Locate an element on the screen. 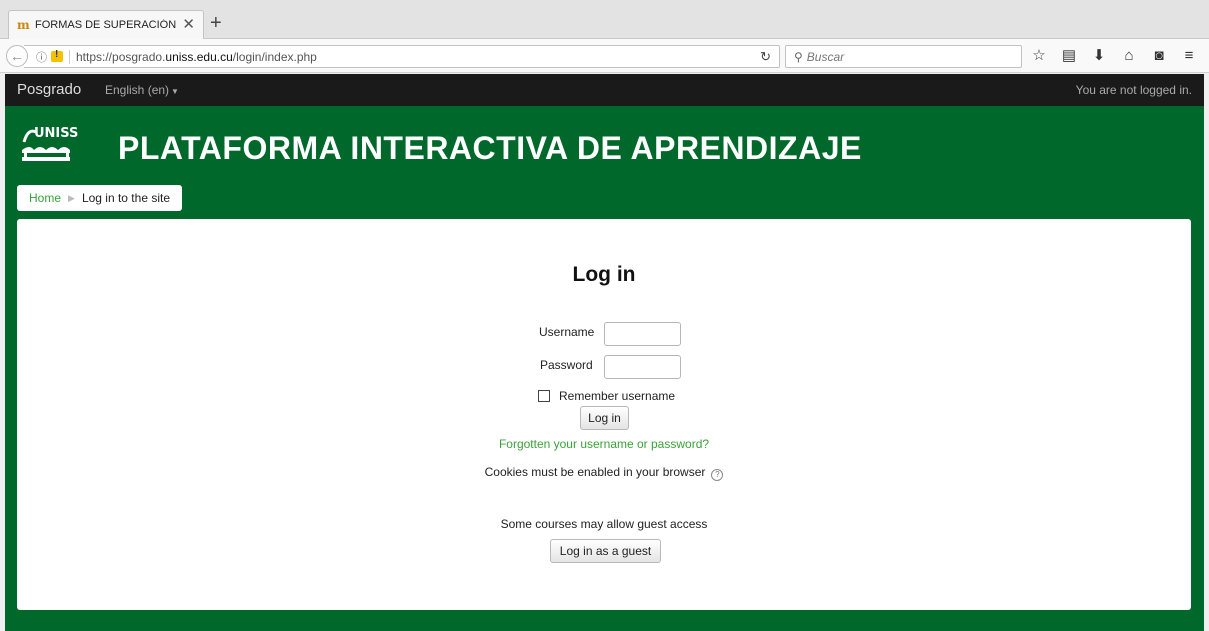 The width and height of the screenshot is (1209, 631). login-heading: Log in is located at coordinates (604, 274).